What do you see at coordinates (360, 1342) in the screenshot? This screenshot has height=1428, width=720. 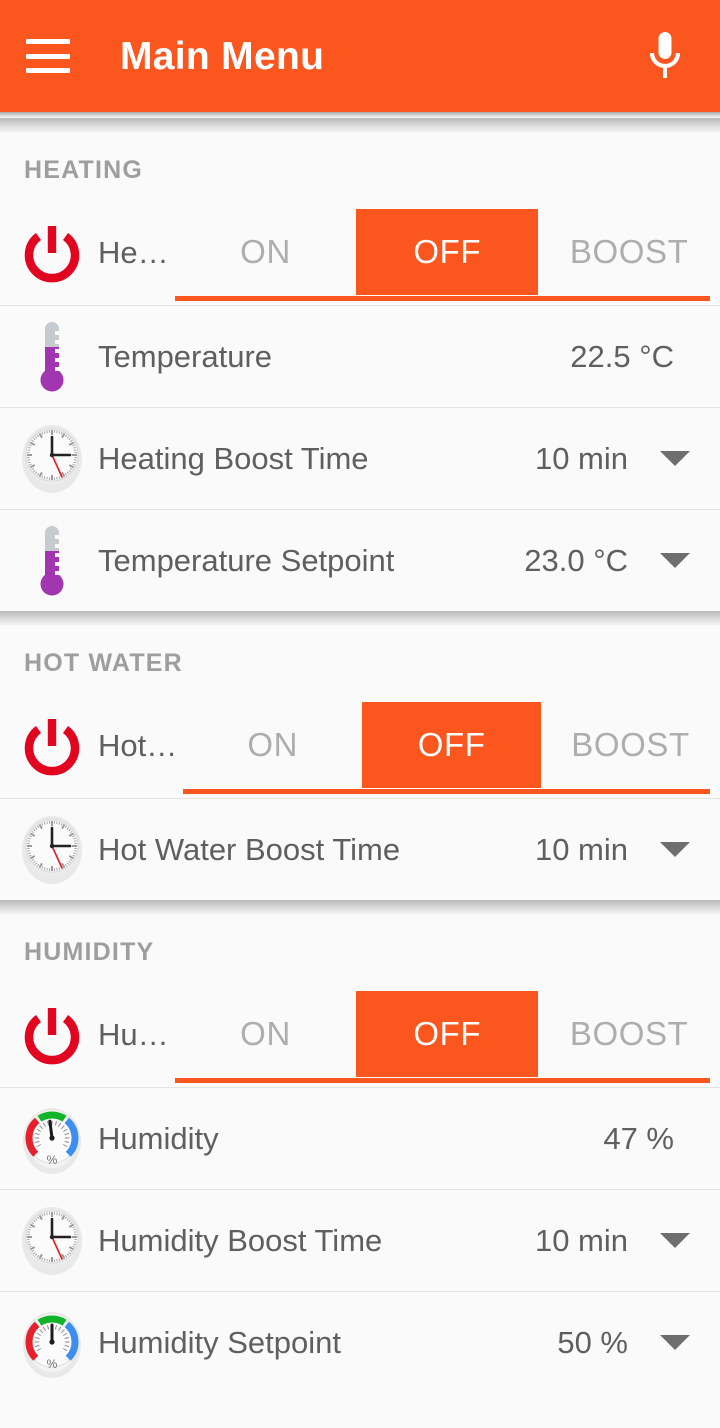 I see `settings-row: % Humidity Setpoint 50 %` at bounding box center [360, 1342].